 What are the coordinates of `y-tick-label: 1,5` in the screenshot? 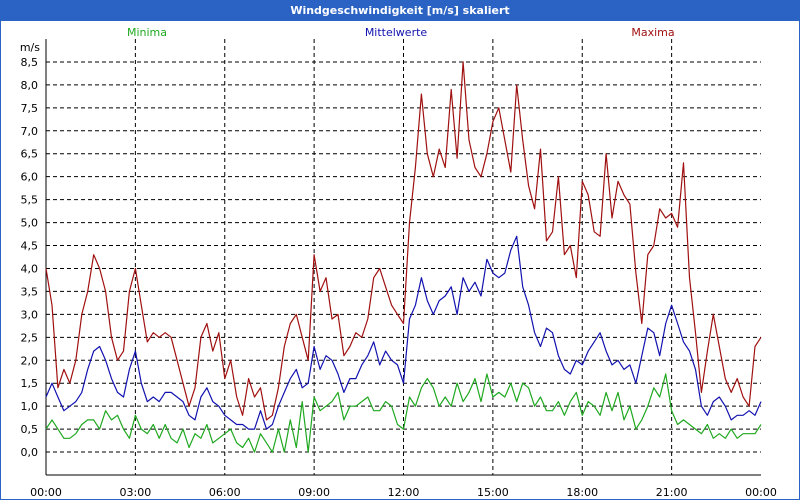 It's located at (30, 383).